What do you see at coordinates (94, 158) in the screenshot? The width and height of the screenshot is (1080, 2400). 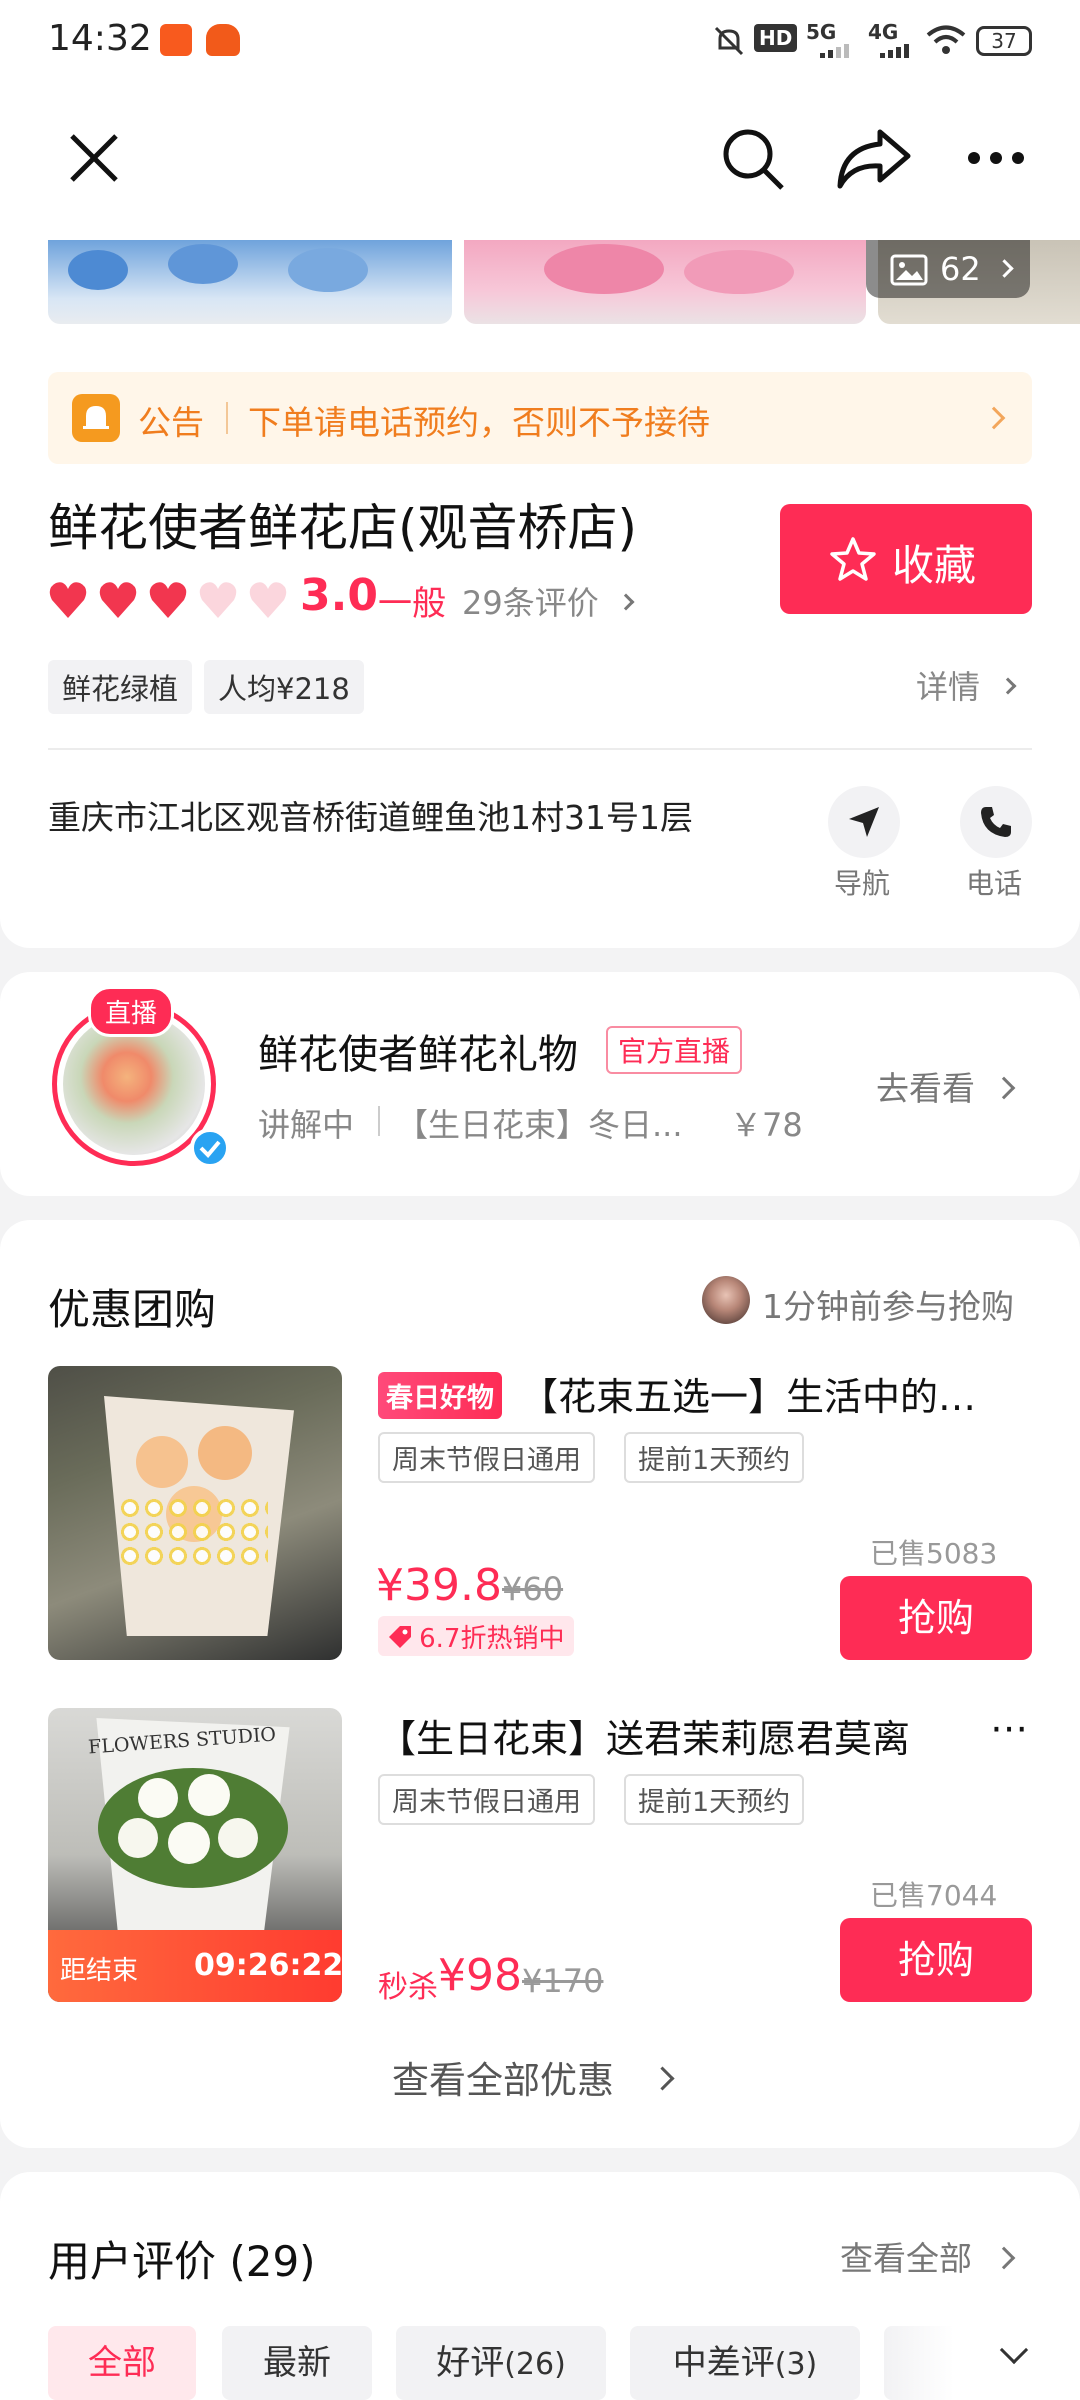 I see `close-icon` at bounding box center [94, 158].